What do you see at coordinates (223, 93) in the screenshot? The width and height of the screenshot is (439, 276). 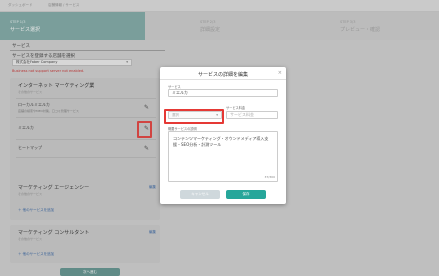 I see `service-field: ミエルカ` at bounding box center [223, 93].